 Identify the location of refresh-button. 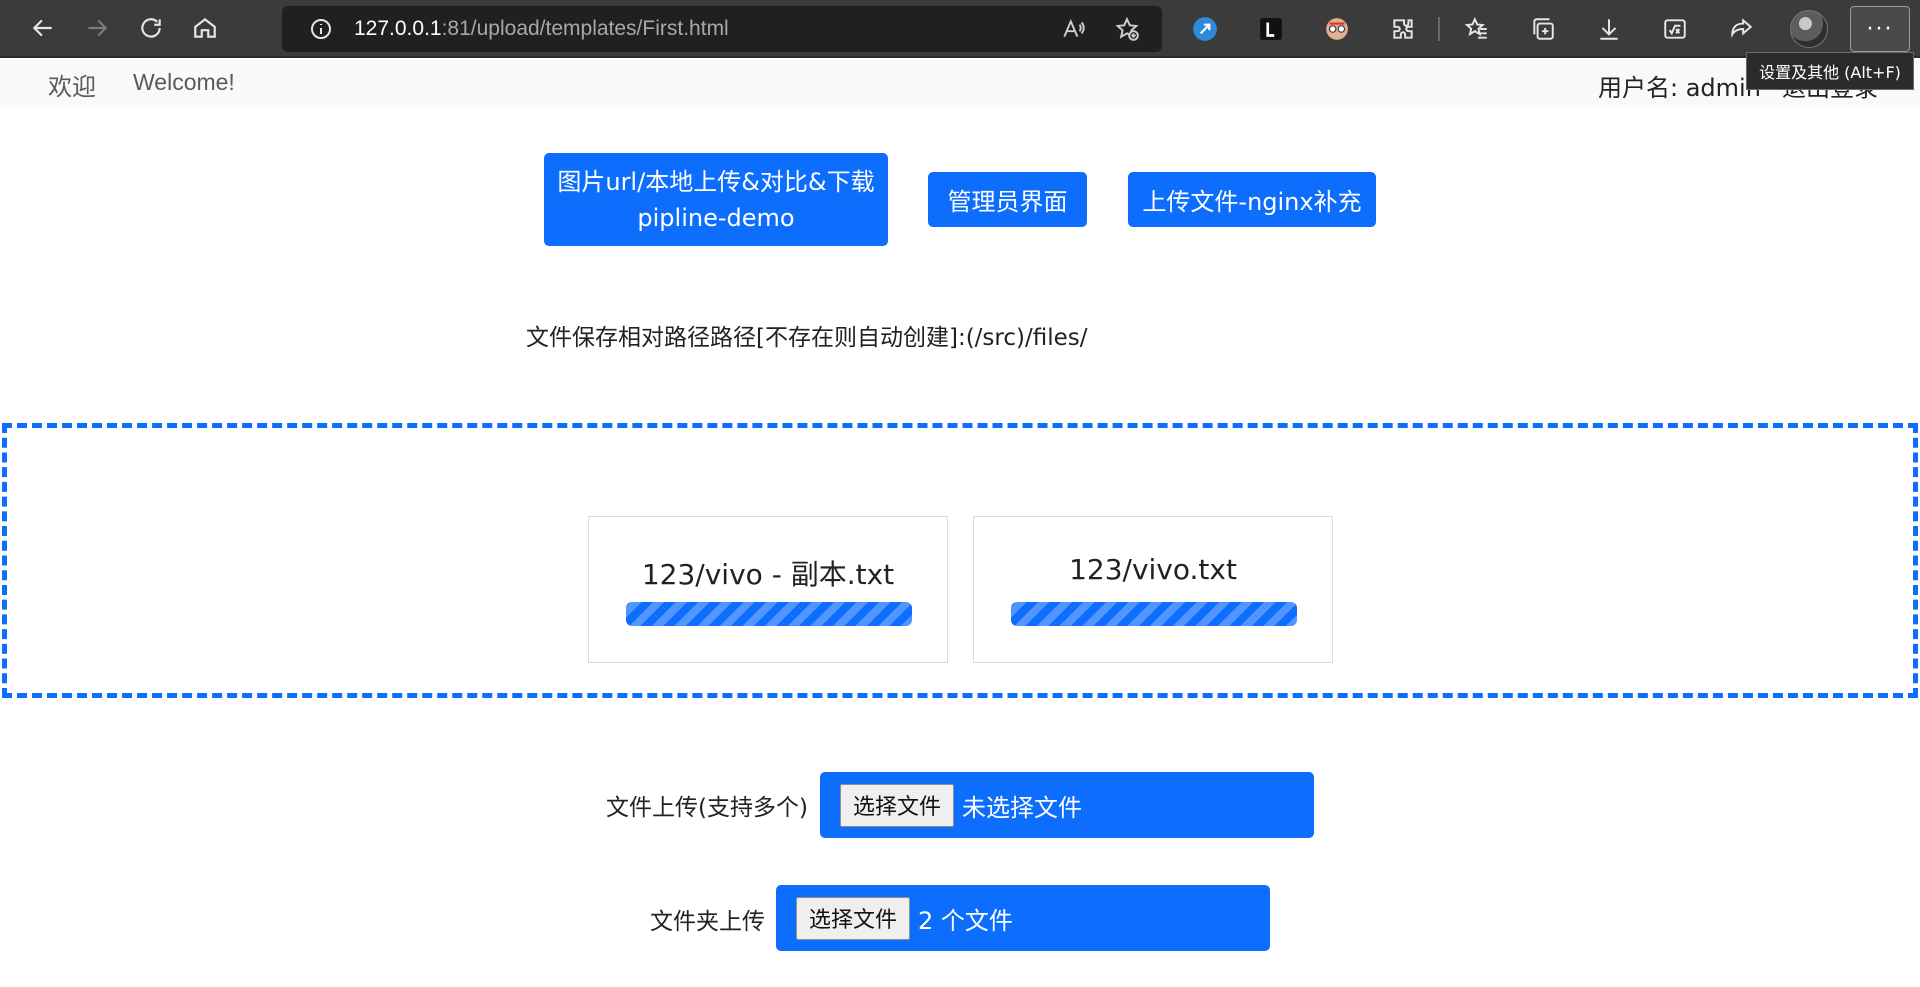
(151, 28).